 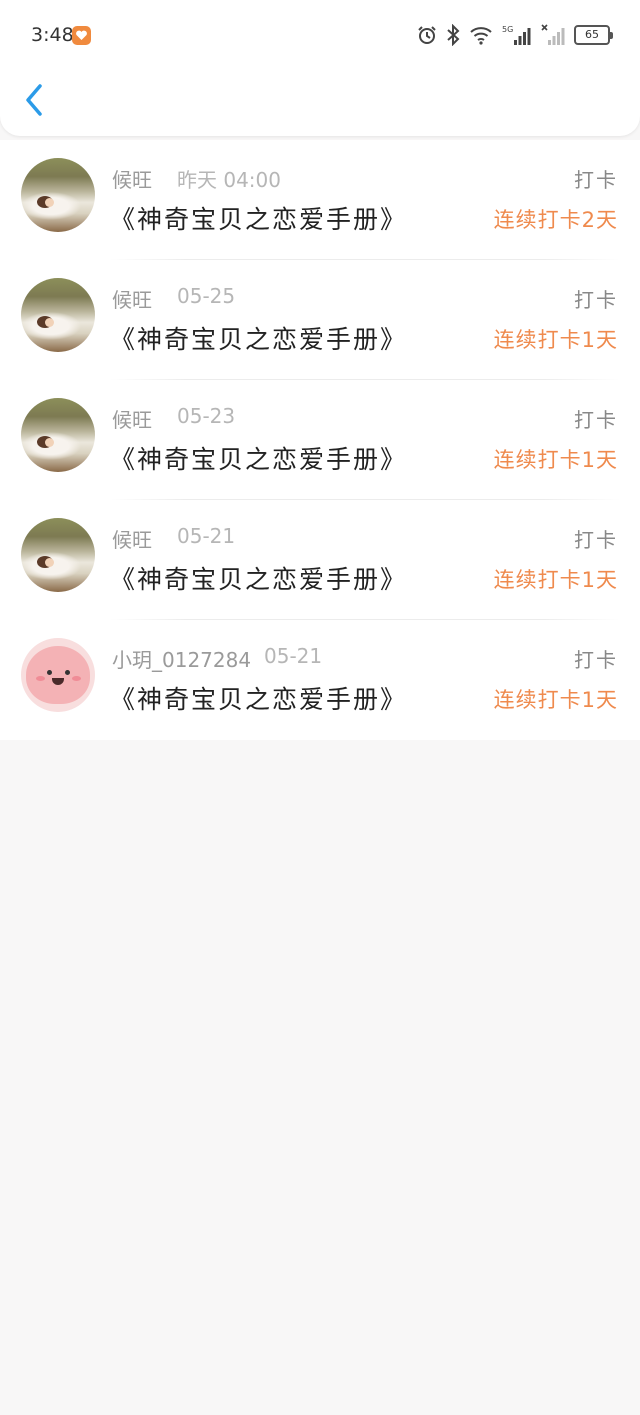 I want to click on bluetooth-icon, so click(x=453, y=35).